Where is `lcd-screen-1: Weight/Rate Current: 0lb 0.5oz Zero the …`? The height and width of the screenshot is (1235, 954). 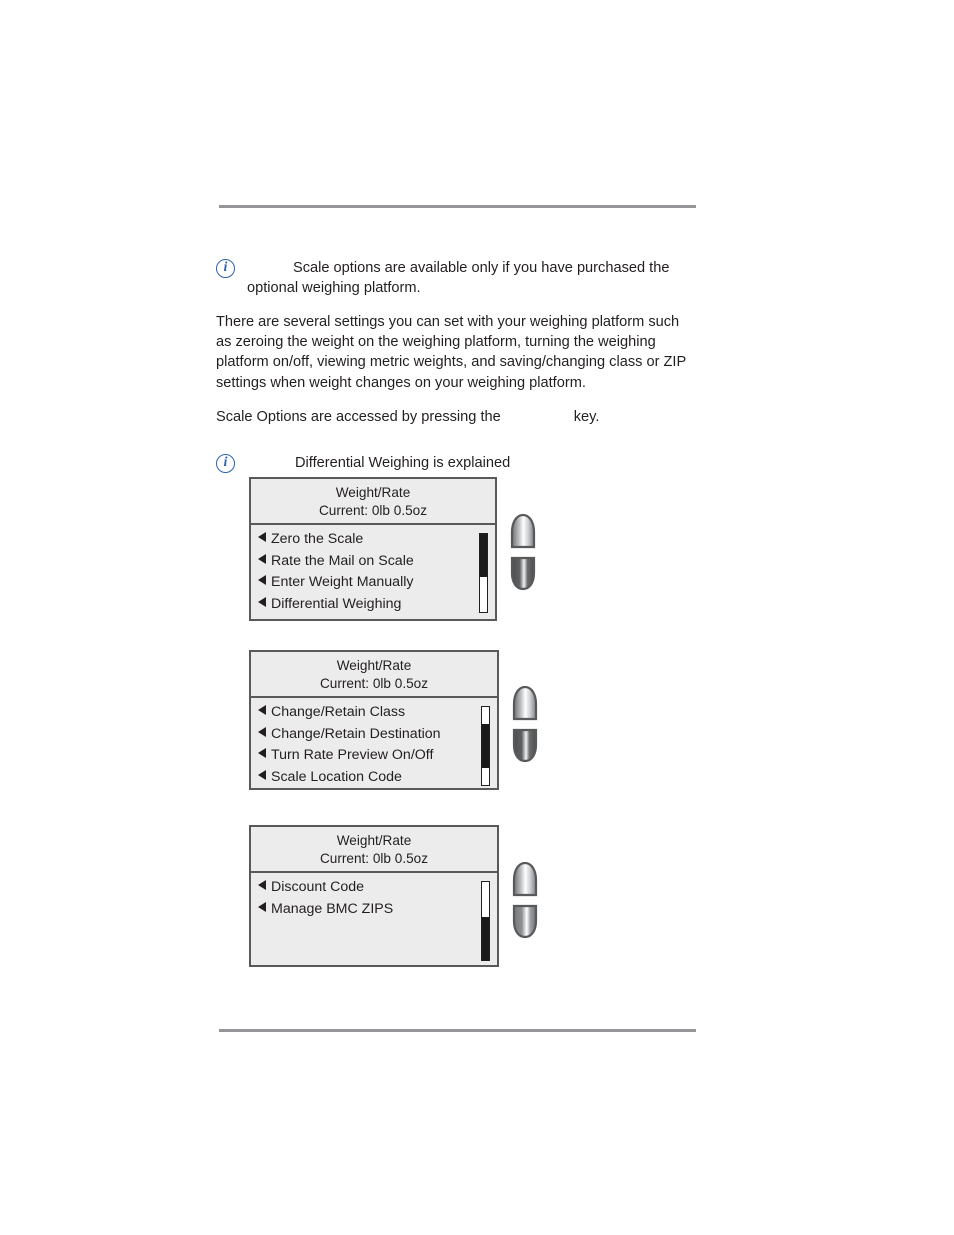
lcd-screen-1: Weight/Rate Current: 0lb 0.5oz Zero the … is located at coordinates (373, 549).